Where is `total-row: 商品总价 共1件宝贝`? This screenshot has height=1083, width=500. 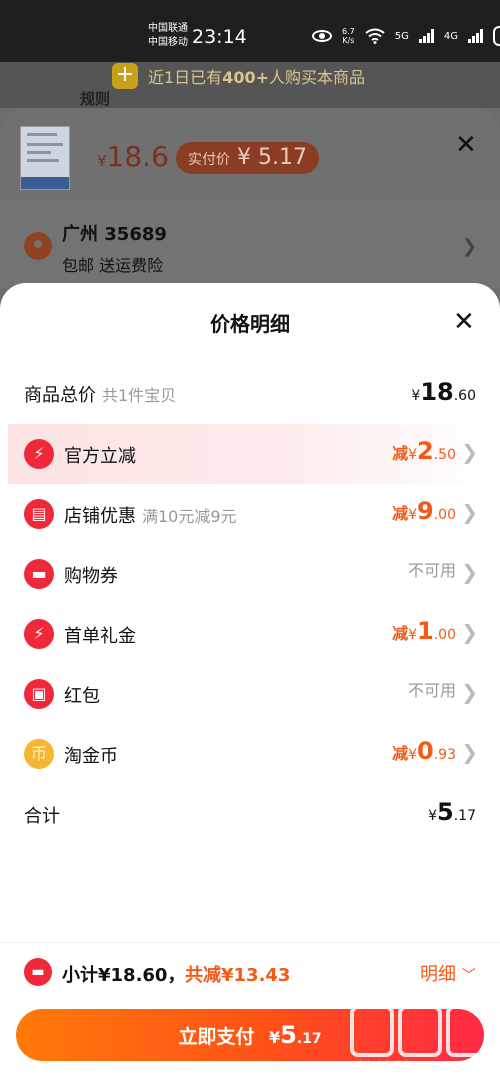
total-row: 商品总价 共1件宝贝 is located at coordinates (100, 394).